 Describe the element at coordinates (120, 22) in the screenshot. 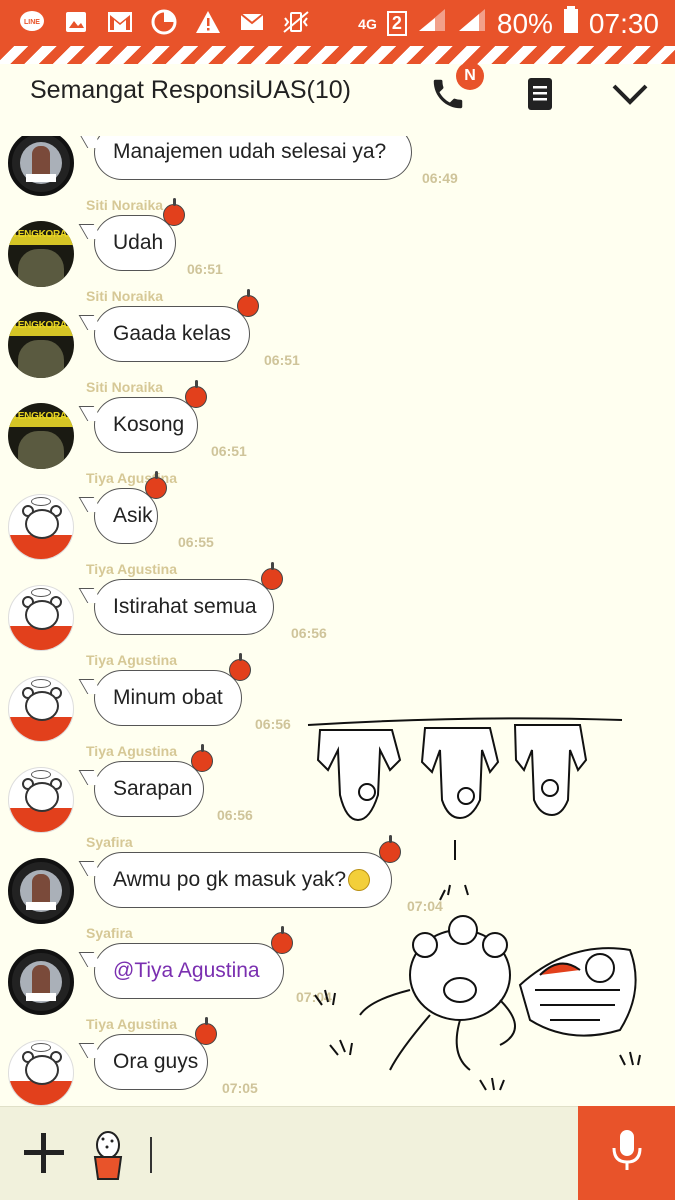

I see `gmail-icon` at that location.